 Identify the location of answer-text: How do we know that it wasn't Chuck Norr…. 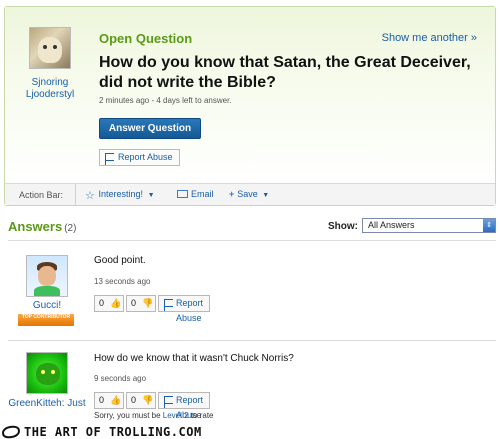
(194, 358).